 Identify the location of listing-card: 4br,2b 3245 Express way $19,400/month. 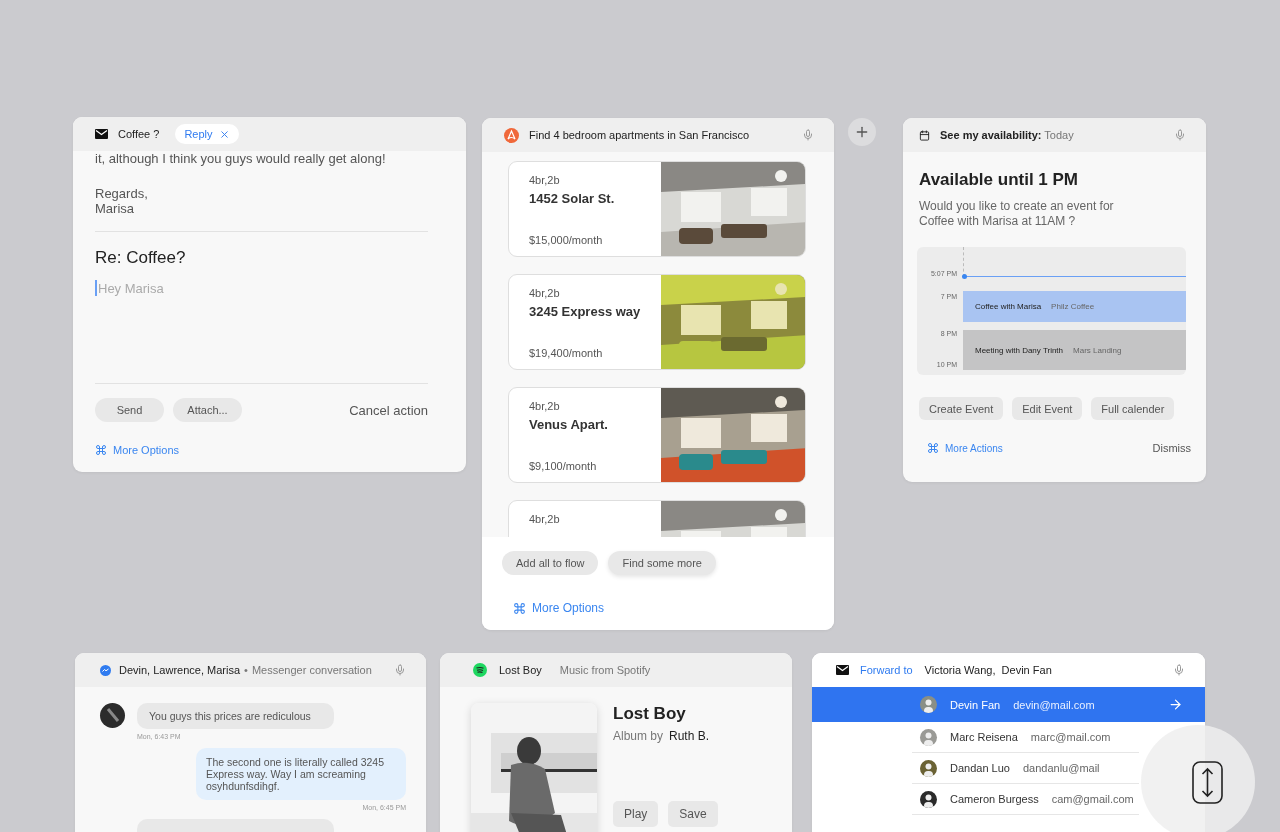
(657, 322).